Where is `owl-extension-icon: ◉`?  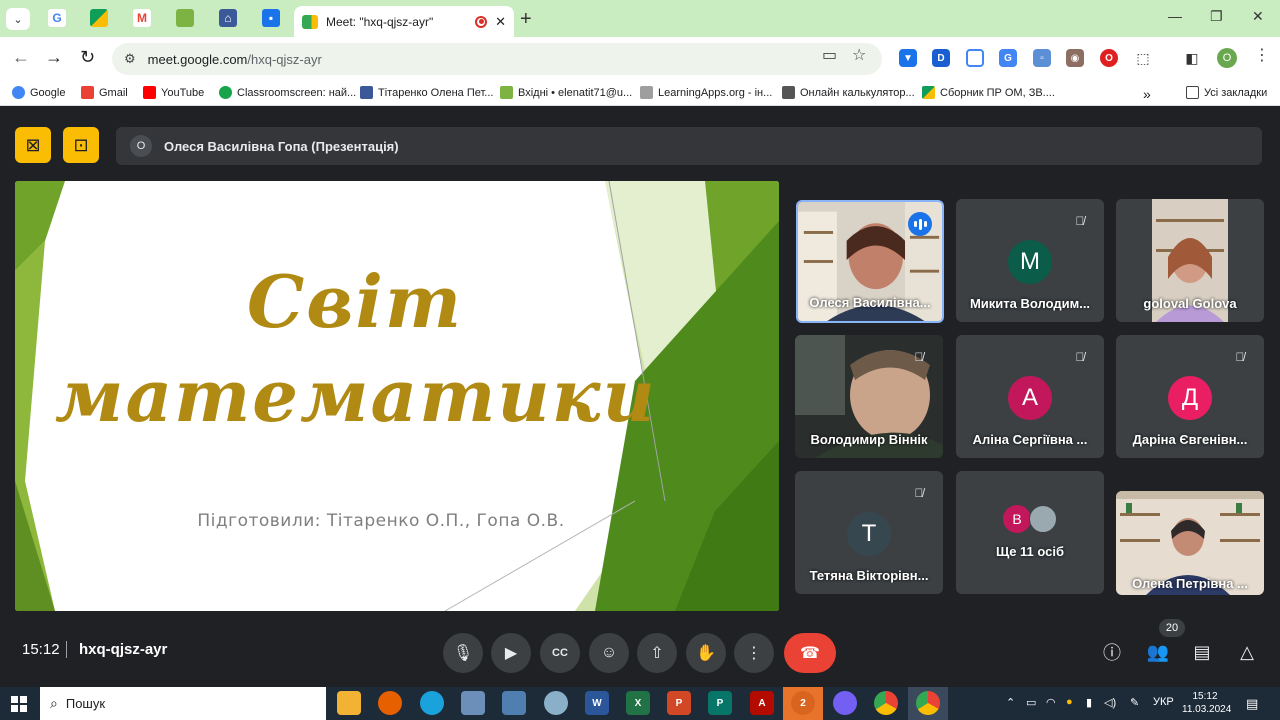
owl-extension-icon: ◉ is located at coordinates (1075, 58).